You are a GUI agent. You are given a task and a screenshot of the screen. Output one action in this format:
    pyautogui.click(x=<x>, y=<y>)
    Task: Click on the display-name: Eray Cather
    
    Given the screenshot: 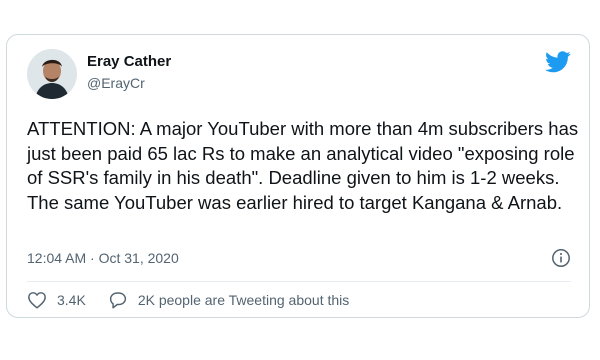 What is the action you would take?
    pyautogui.click(x=129, y=61)
    